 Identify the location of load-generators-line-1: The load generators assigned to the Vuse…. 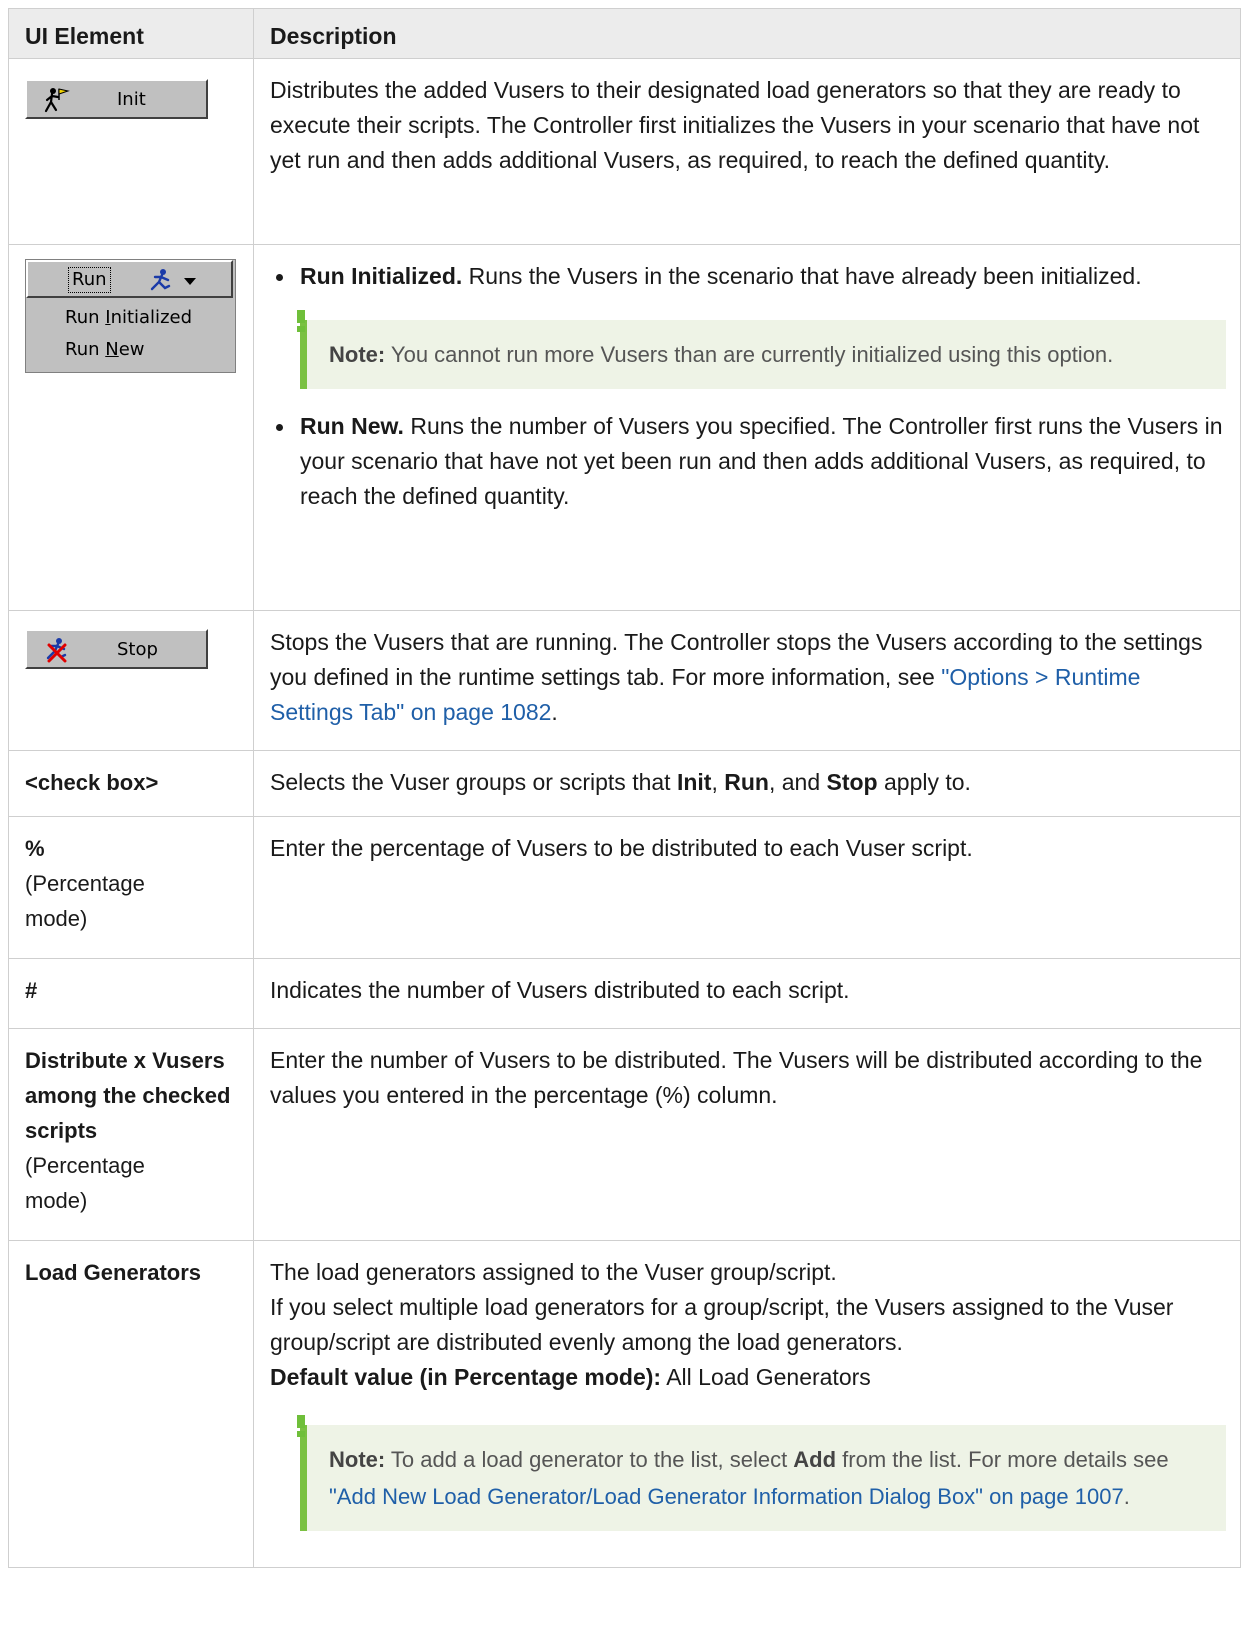
(553, 1272).